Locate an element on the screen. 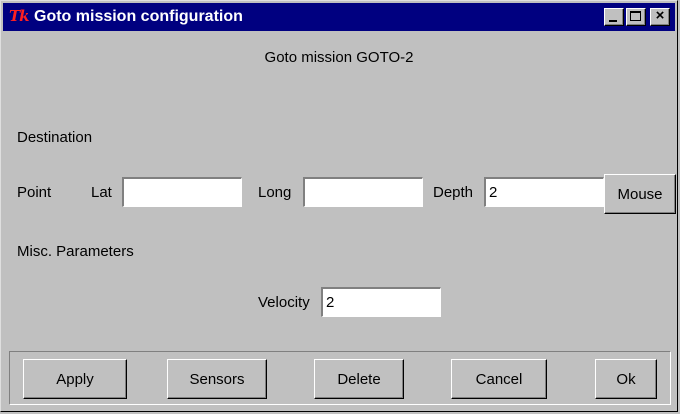 Image resolution: width=680 pixels, height=414 pixels. depth-label: Depth is located at coordinates (453, 192).